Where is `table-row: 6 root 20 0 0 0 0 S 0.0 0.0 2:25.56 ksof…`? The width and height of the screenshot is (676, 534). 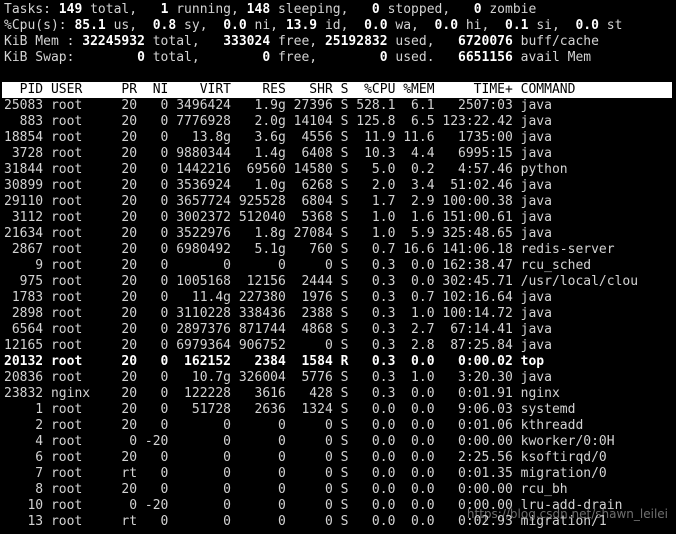
table-row: 6 root 20 0 0 0 0 S 0.0 0.0 2:25.56 ksof… is located at coordinates (338, 458).